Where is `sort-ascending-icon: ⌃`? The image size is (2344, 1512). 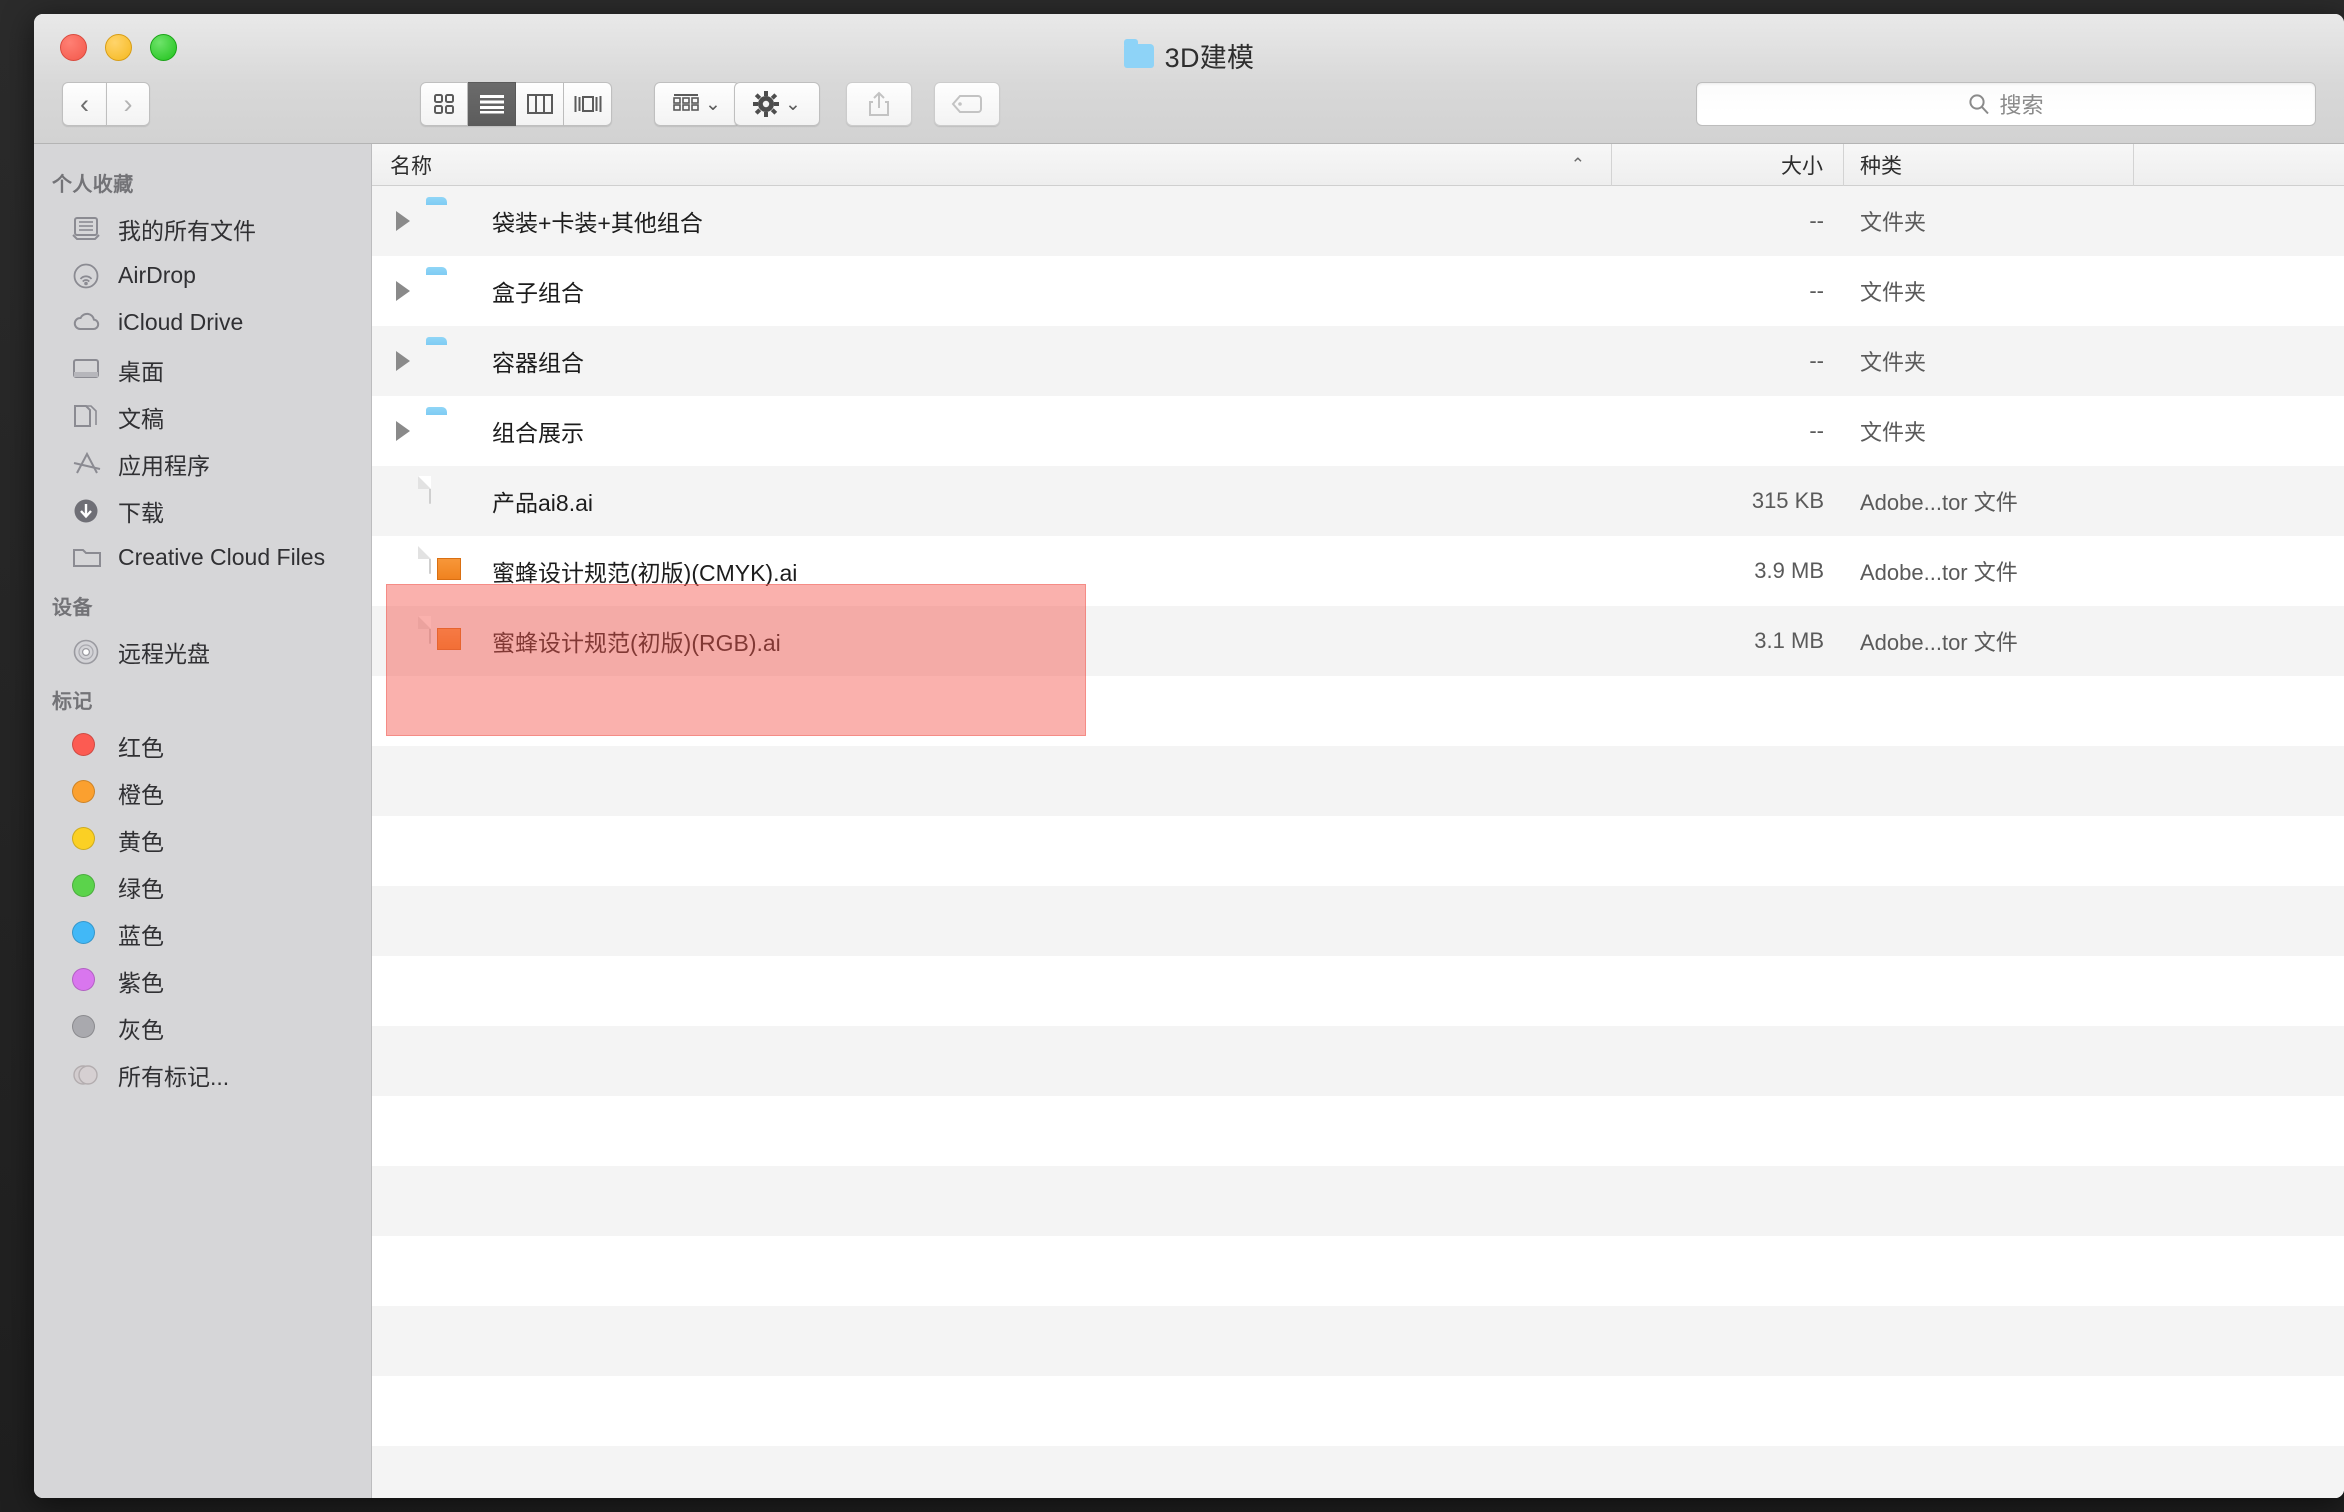 sort-ascending-icon: ⌃ is located at coordinates (1577, 164).